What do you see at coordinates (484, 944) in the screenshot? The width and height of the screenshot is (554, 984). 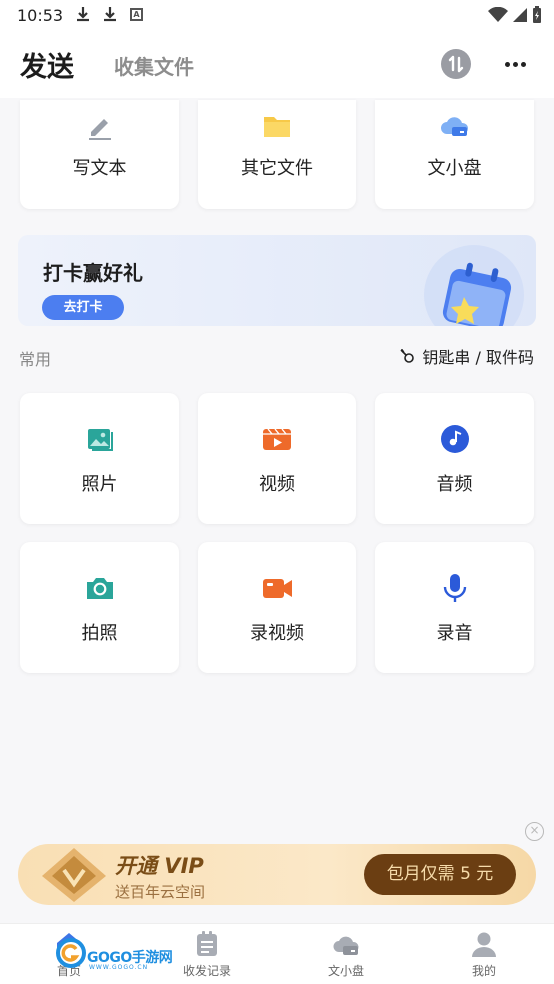 I see `profile-icon` at bounding box center [484, 944].